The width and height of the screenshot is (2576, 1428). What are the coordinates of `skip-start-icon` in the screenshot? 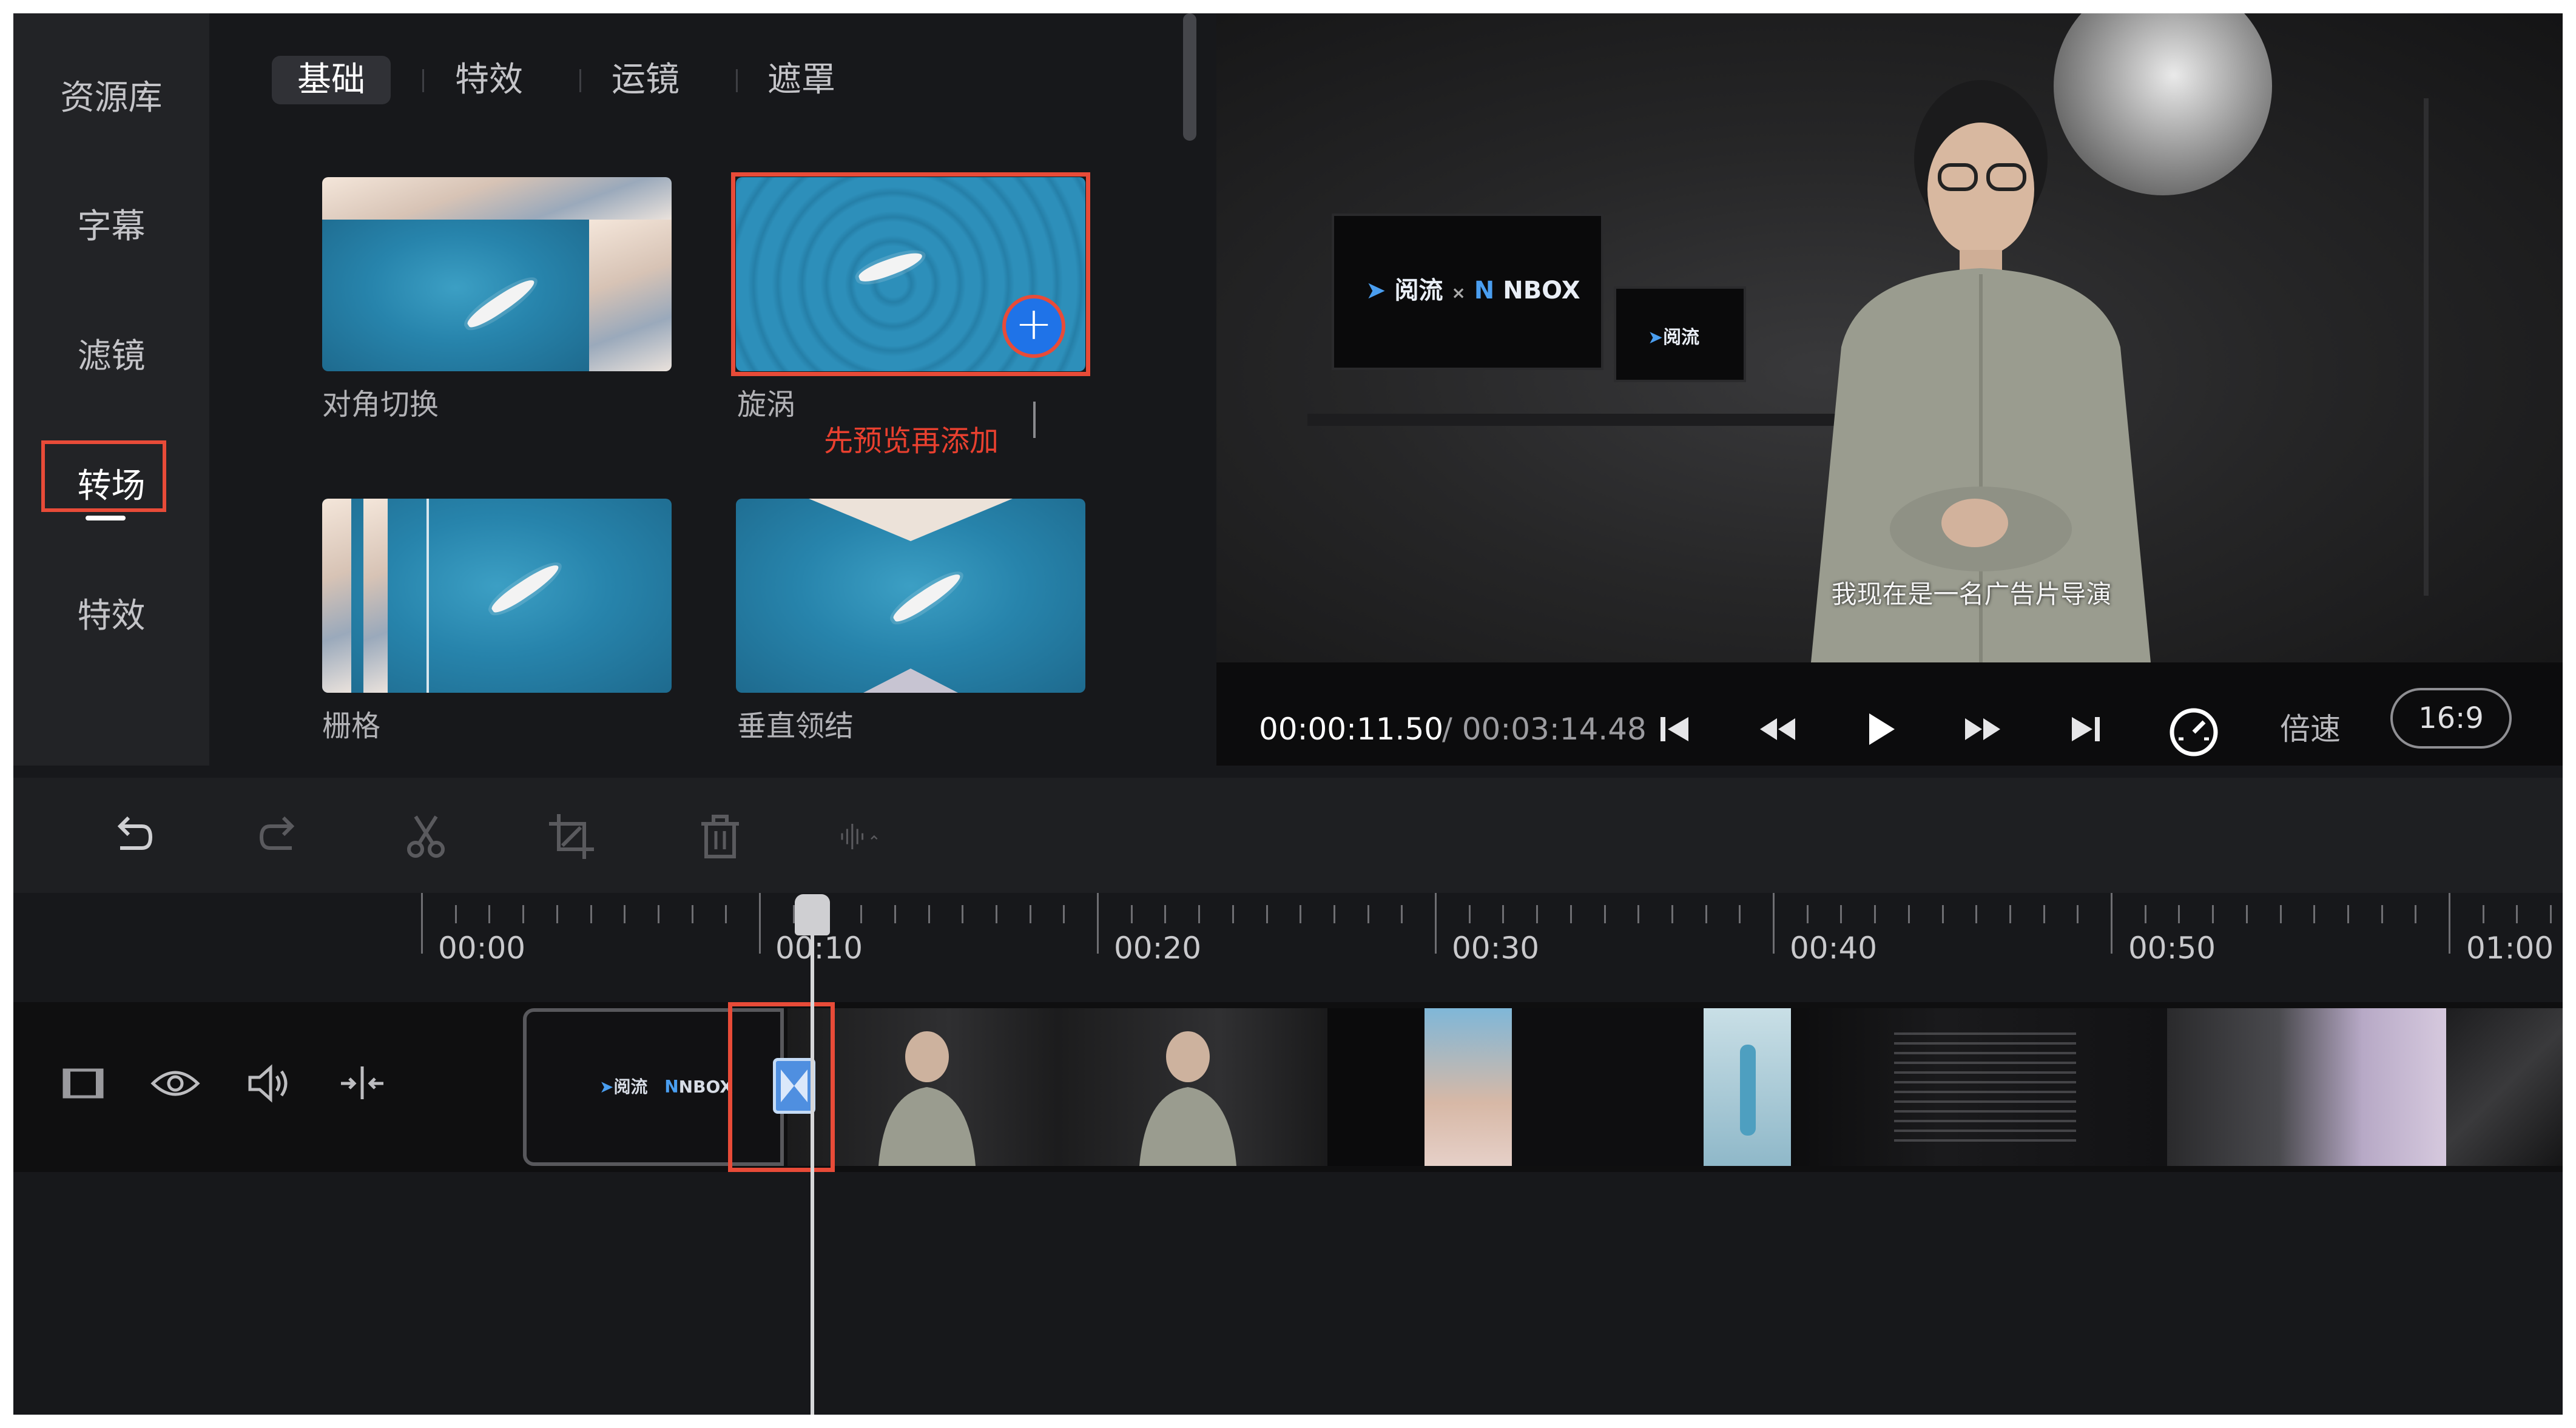 It's located at (1675, 729).